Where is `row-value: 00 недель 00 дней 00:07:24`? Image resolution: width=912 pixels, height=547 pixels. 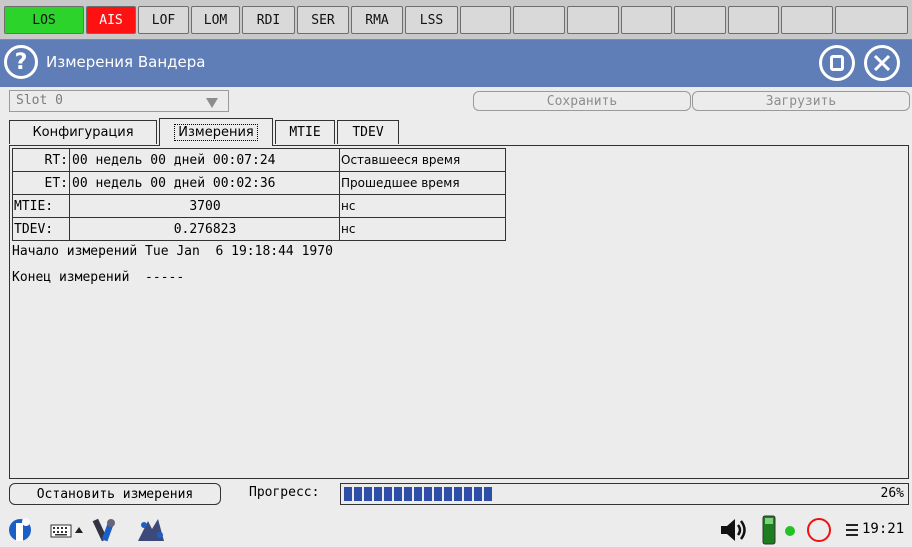 row-value: 00 недель 00 дней 00:07:24 is located at coordinates (204, 160).